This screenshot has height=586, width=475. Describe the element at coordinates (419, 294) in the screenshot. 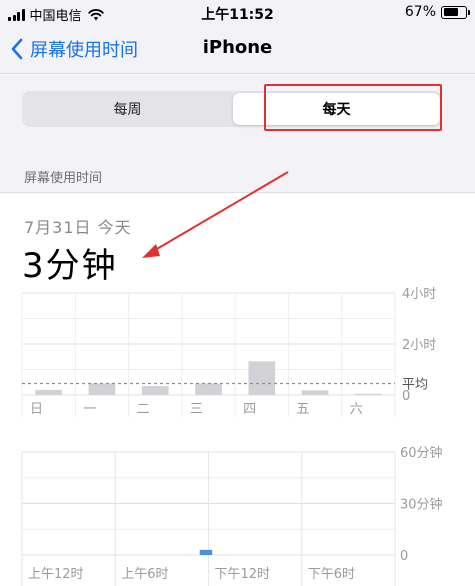

I see `y-tick-label: 4小时` at that location.